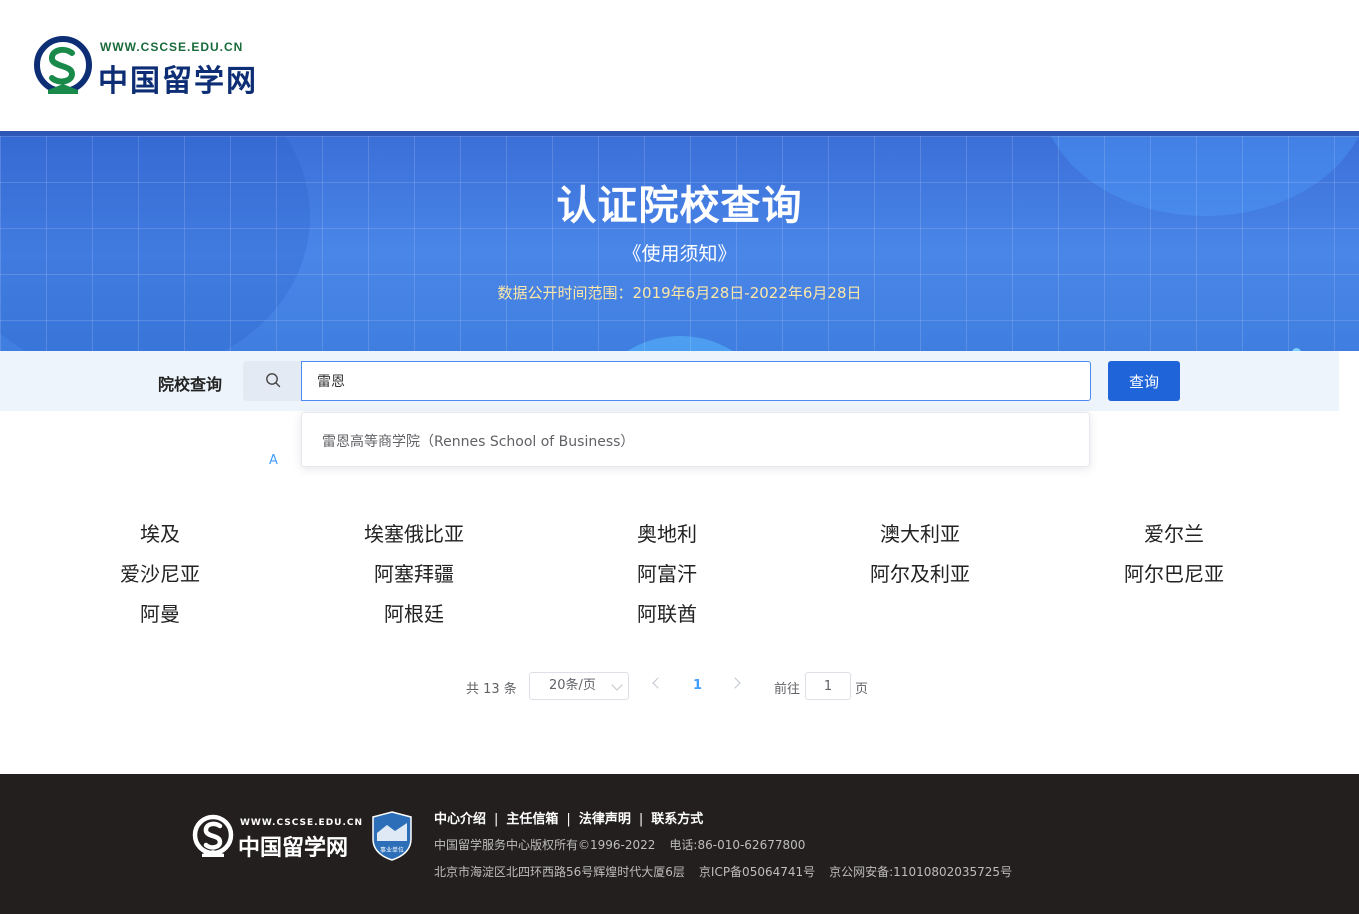  I want to click on address-text: 北京市海淀区北四环西路56号辉煌时代大厦6层, so click(559, 872).